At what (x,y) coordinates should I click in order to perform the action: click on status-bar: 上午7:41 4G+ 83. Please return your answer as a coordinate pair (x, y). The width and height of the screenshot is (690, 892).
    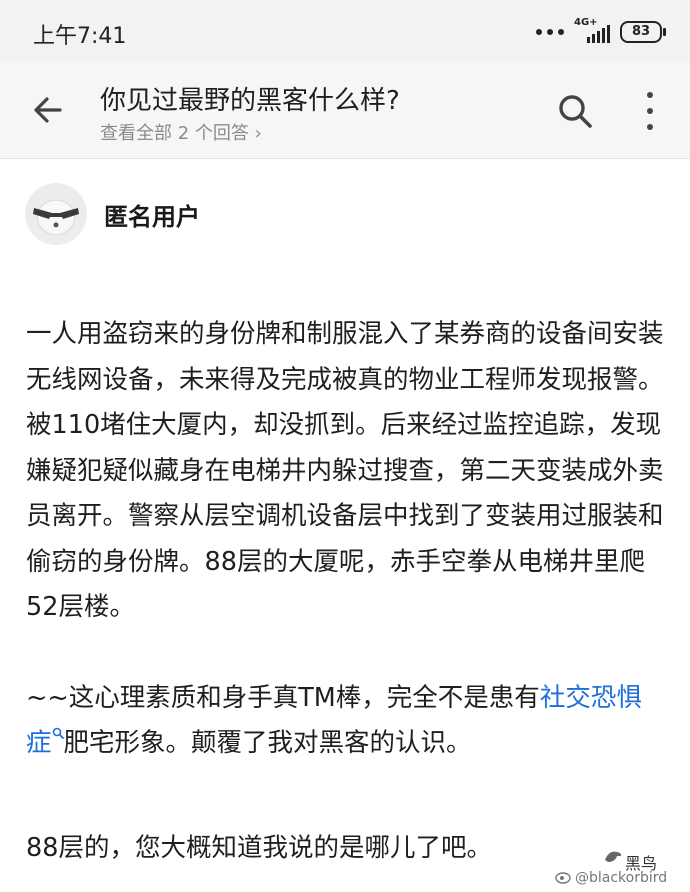
    Looking at the image, I should click on (345, 31).